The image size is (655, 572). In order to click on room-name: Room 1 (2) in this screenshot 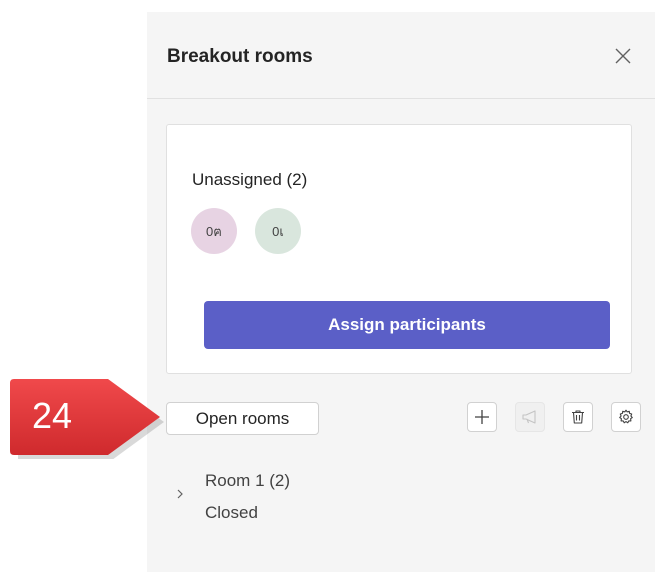, I will do `click(248, 480)`.